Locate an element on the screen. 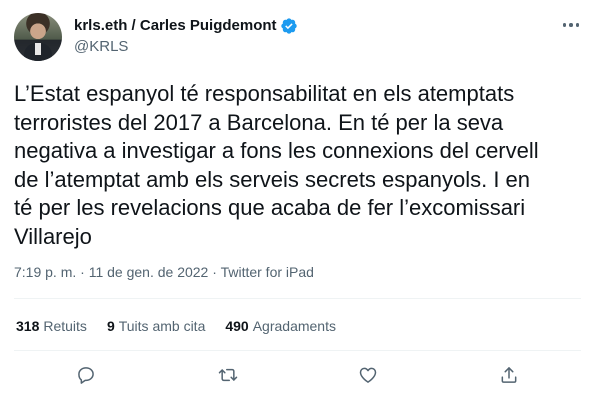  likes-stat: 490 Agradaments is located at coordinates (280, 326).